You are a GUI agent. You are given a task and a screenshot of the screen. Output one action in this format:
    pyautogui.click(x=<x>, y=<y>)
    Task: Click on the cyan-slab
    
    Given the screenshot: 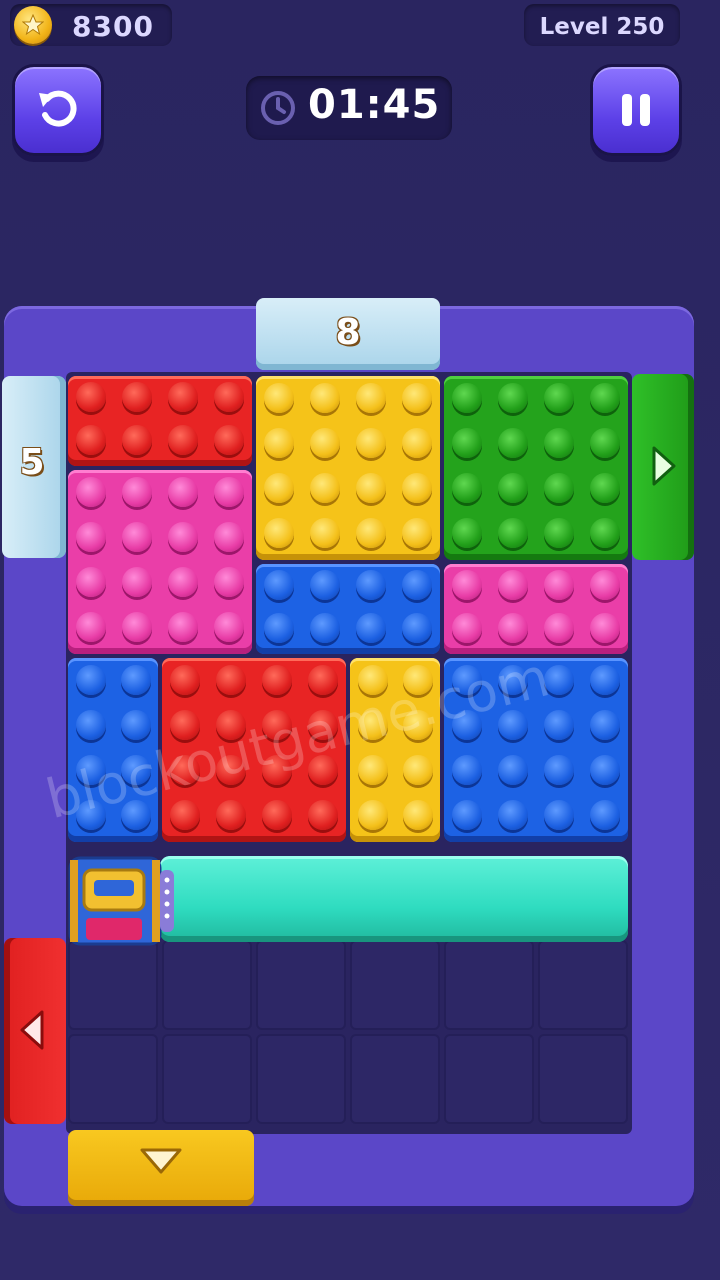 What is the action you would take?
    pyautogui.click(x=394, y=899)
    